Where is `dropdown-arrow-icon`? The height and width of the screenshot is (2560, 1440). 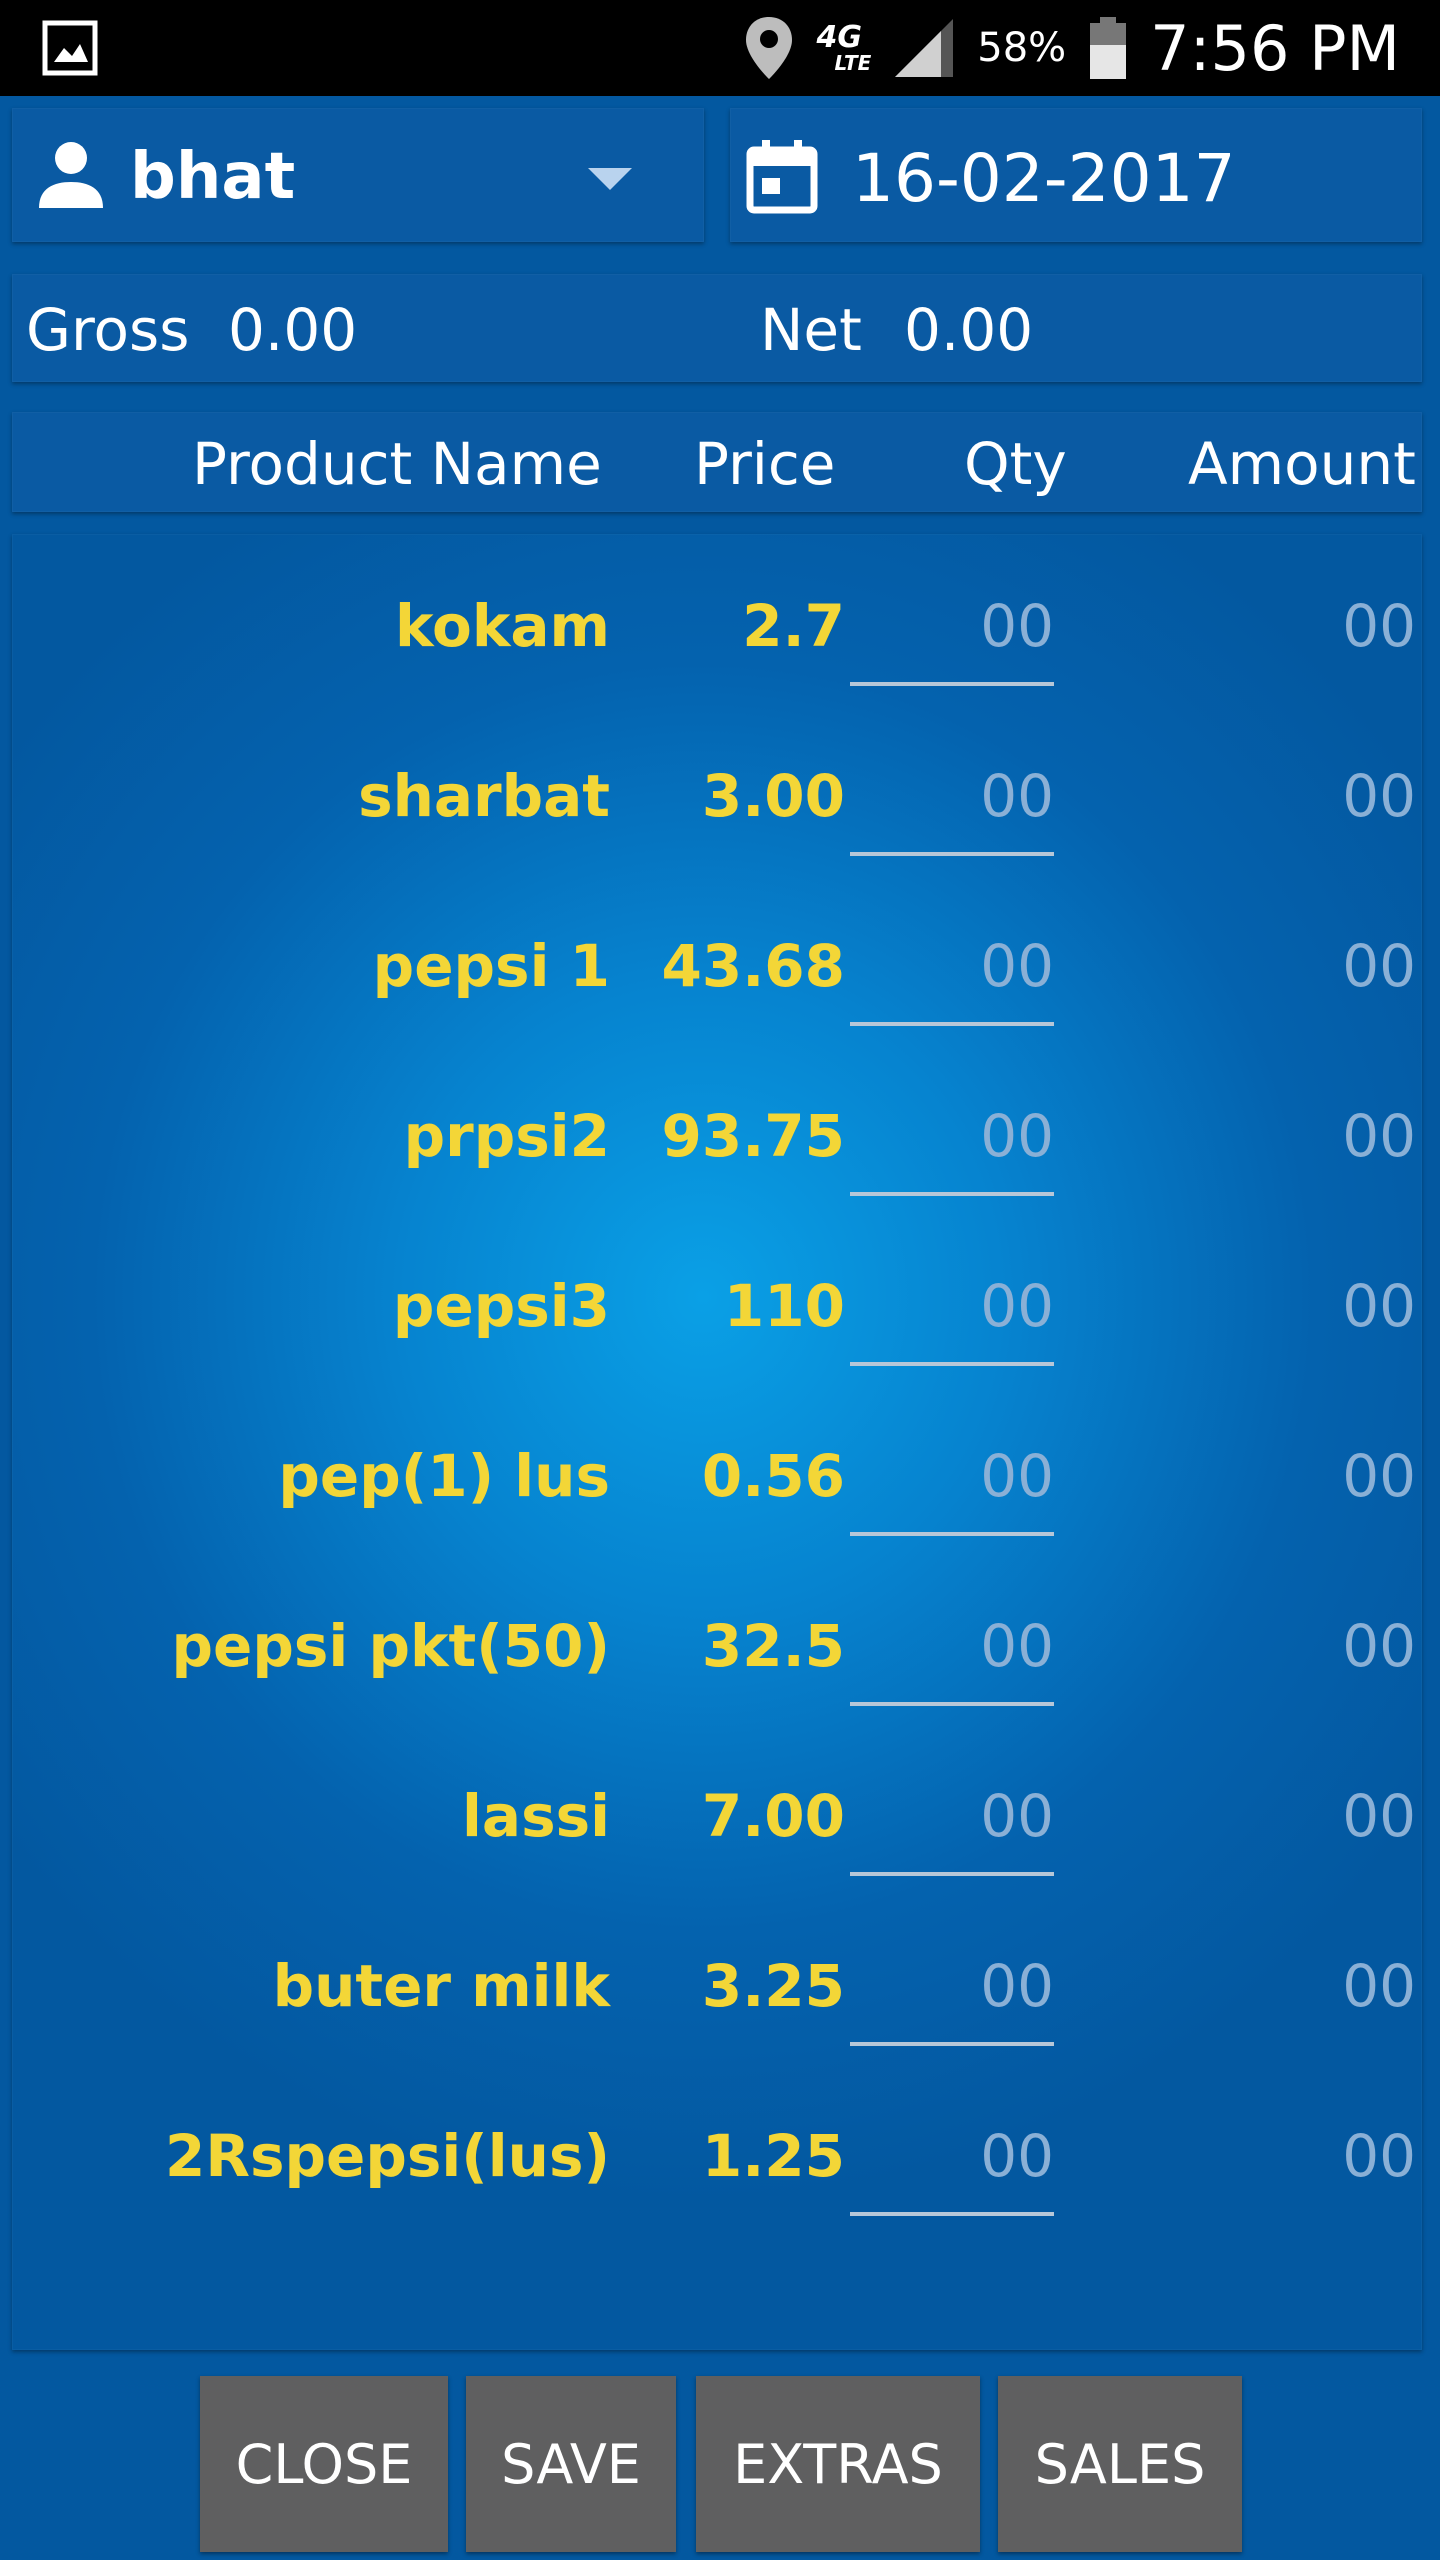 dropdown-arrow-icon is located at coordinates (610, 179).